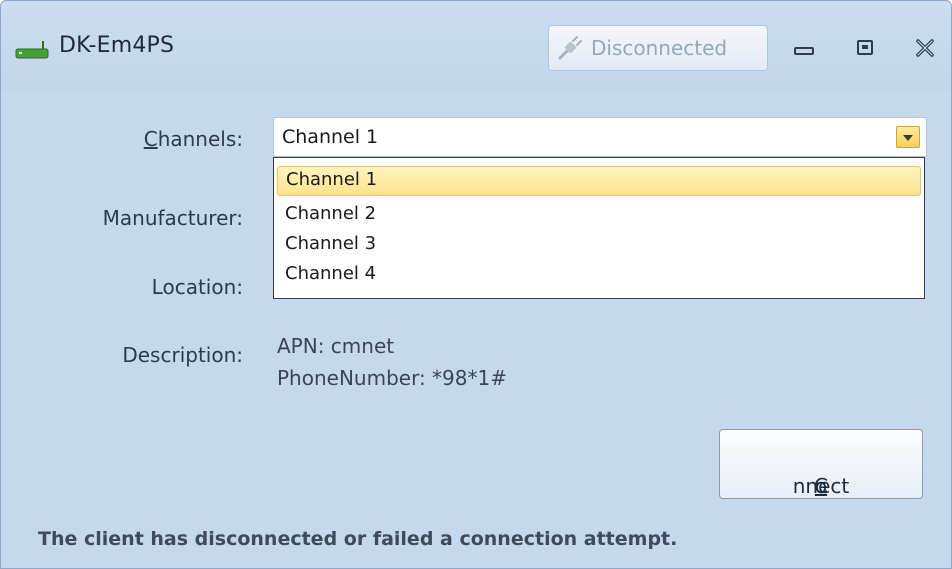 This screenshot has height=569, width=952. I want to click on connect-button: Co nnect, so click(821, 464).